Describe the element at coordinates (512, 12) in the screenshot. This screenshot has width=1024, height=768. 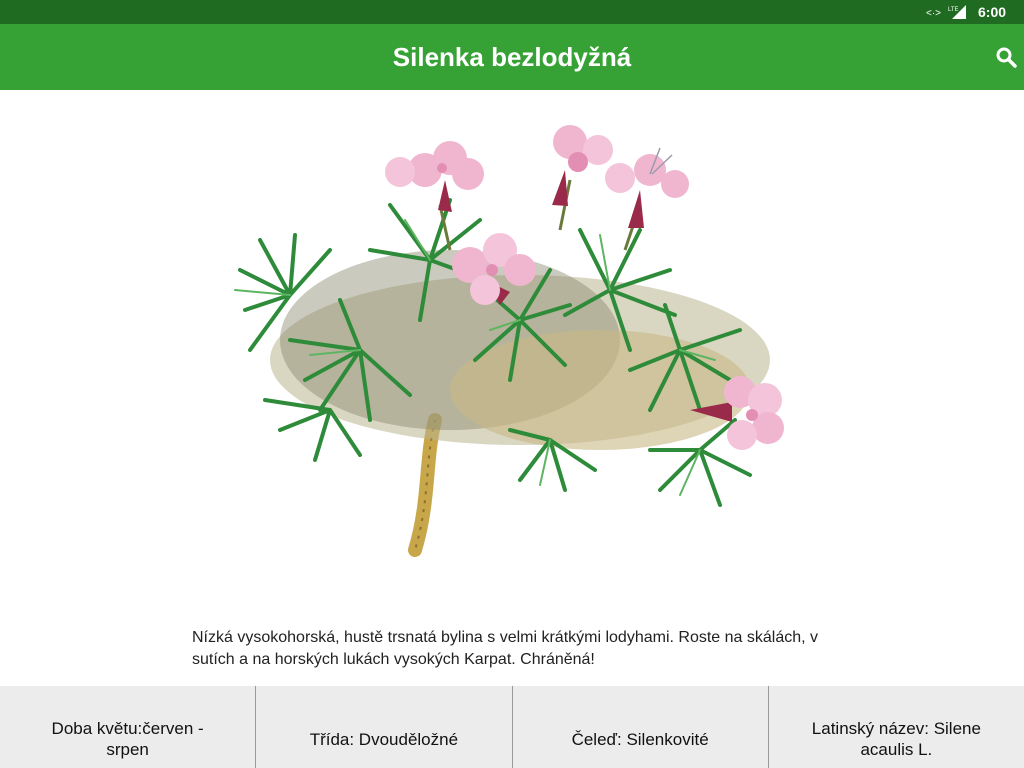
I see `status-bar: <·> LTE 6:00` at that location.